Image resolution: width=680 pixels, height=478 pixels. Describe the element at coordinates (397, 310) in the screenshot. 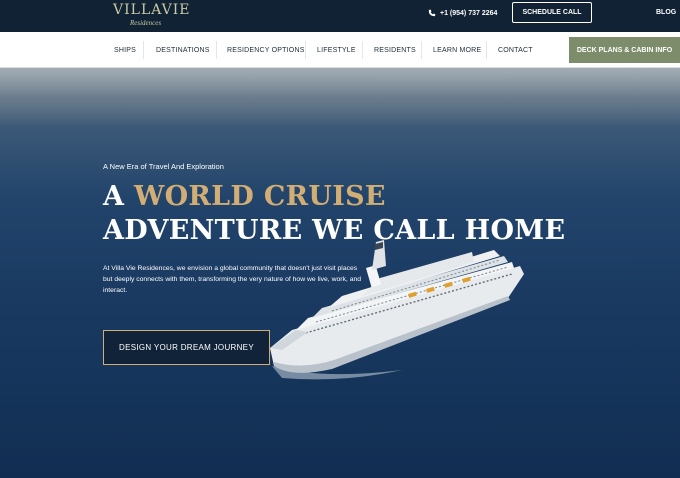

I see `cruise-ship-image` at that location.